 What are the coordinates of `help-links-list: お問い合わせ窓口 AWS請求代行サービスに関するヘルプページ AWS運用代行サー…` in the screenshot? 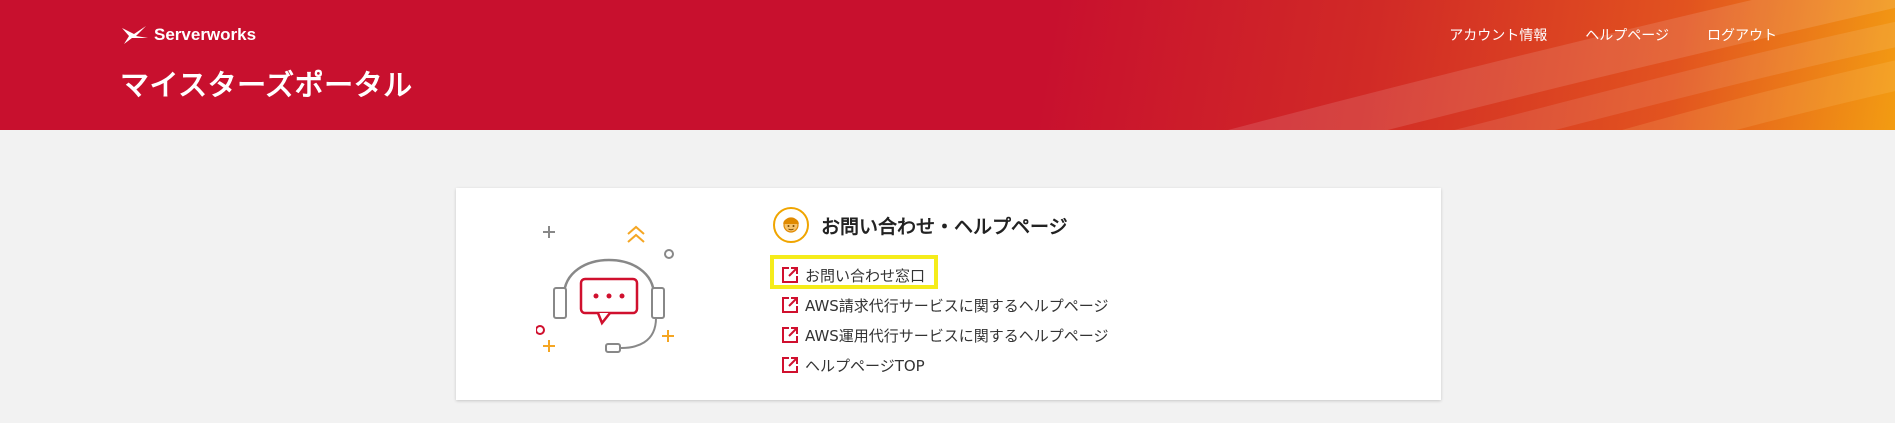 It's located at (939, 317).